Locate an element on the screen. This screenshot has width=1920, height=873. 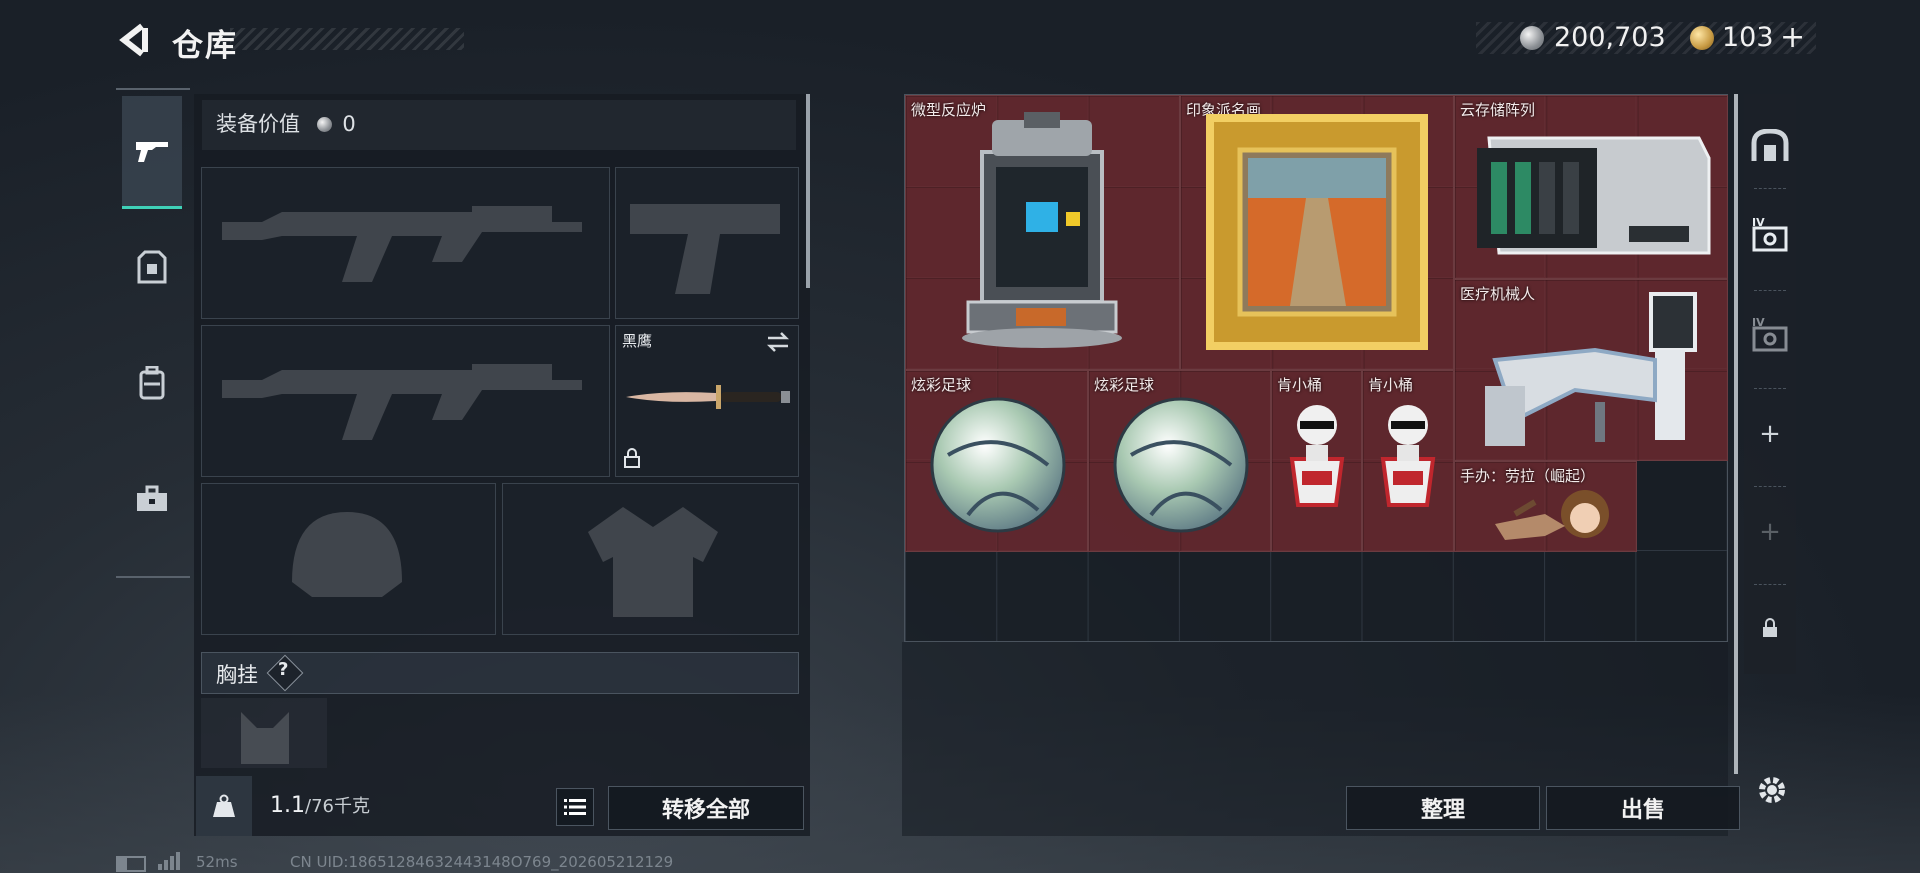
add-currency-button: + is located at coordinates (1792, 37).